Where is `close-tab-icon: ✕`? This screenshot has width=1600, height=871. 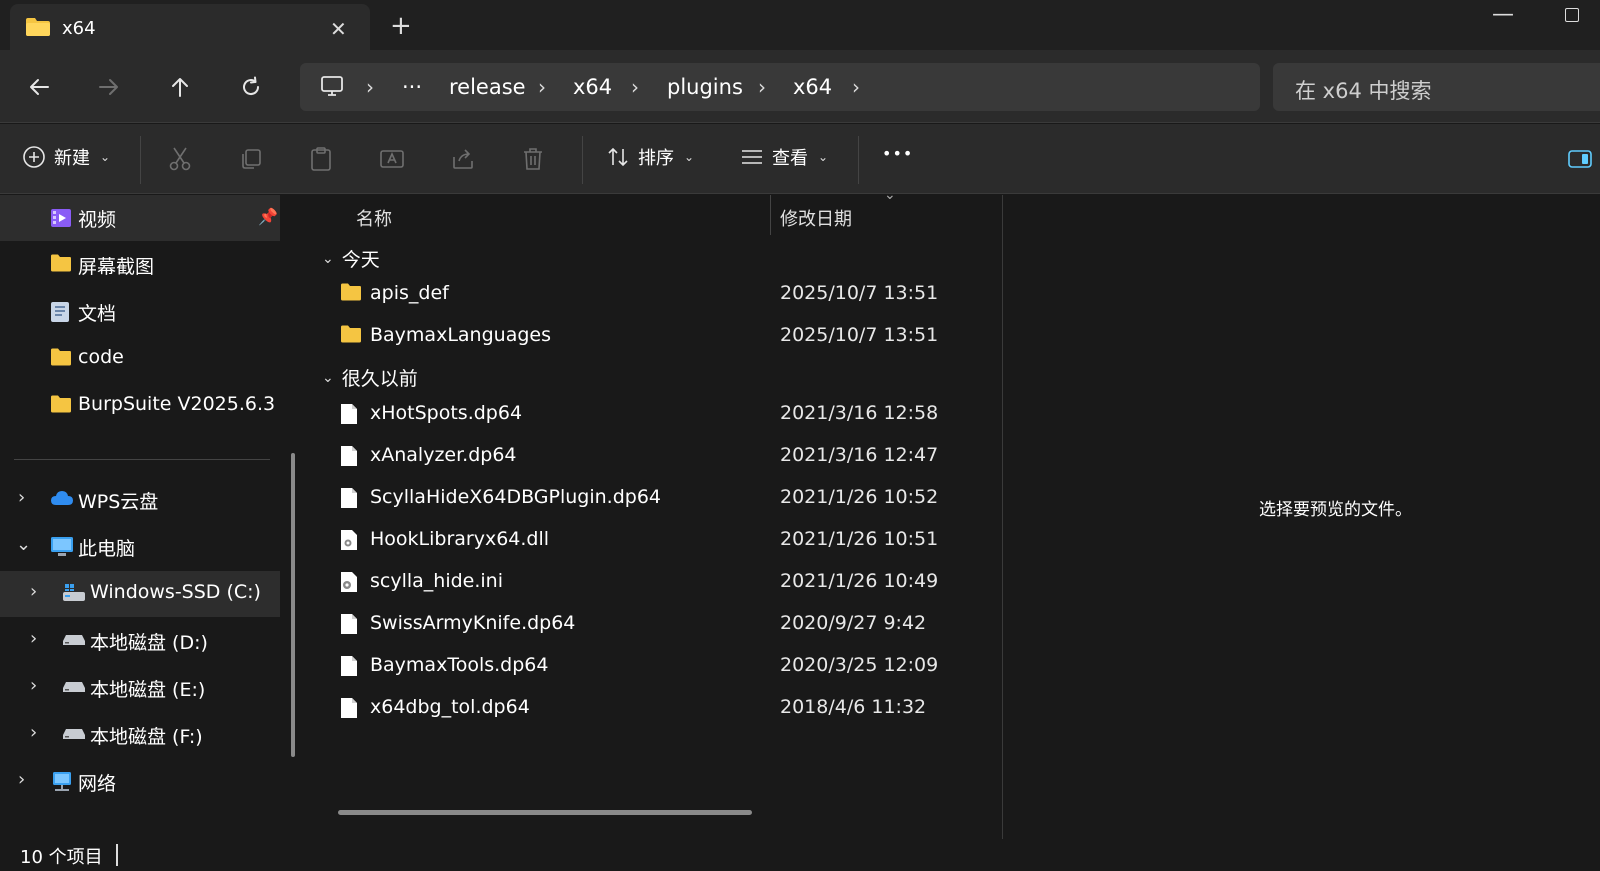
close-tab-icon: ✕ is located at coordinates (338, 29).